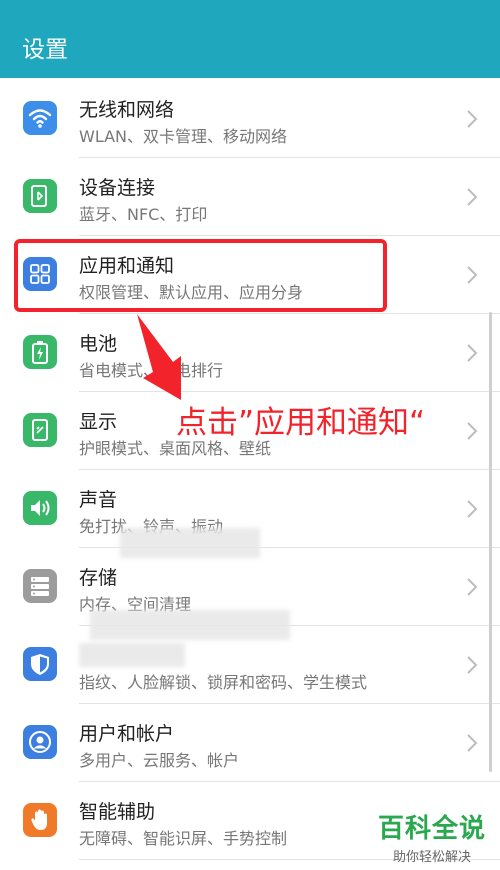  I want to click on item-subtitle: 多用户、云服务、帐户, so click(159, 760).